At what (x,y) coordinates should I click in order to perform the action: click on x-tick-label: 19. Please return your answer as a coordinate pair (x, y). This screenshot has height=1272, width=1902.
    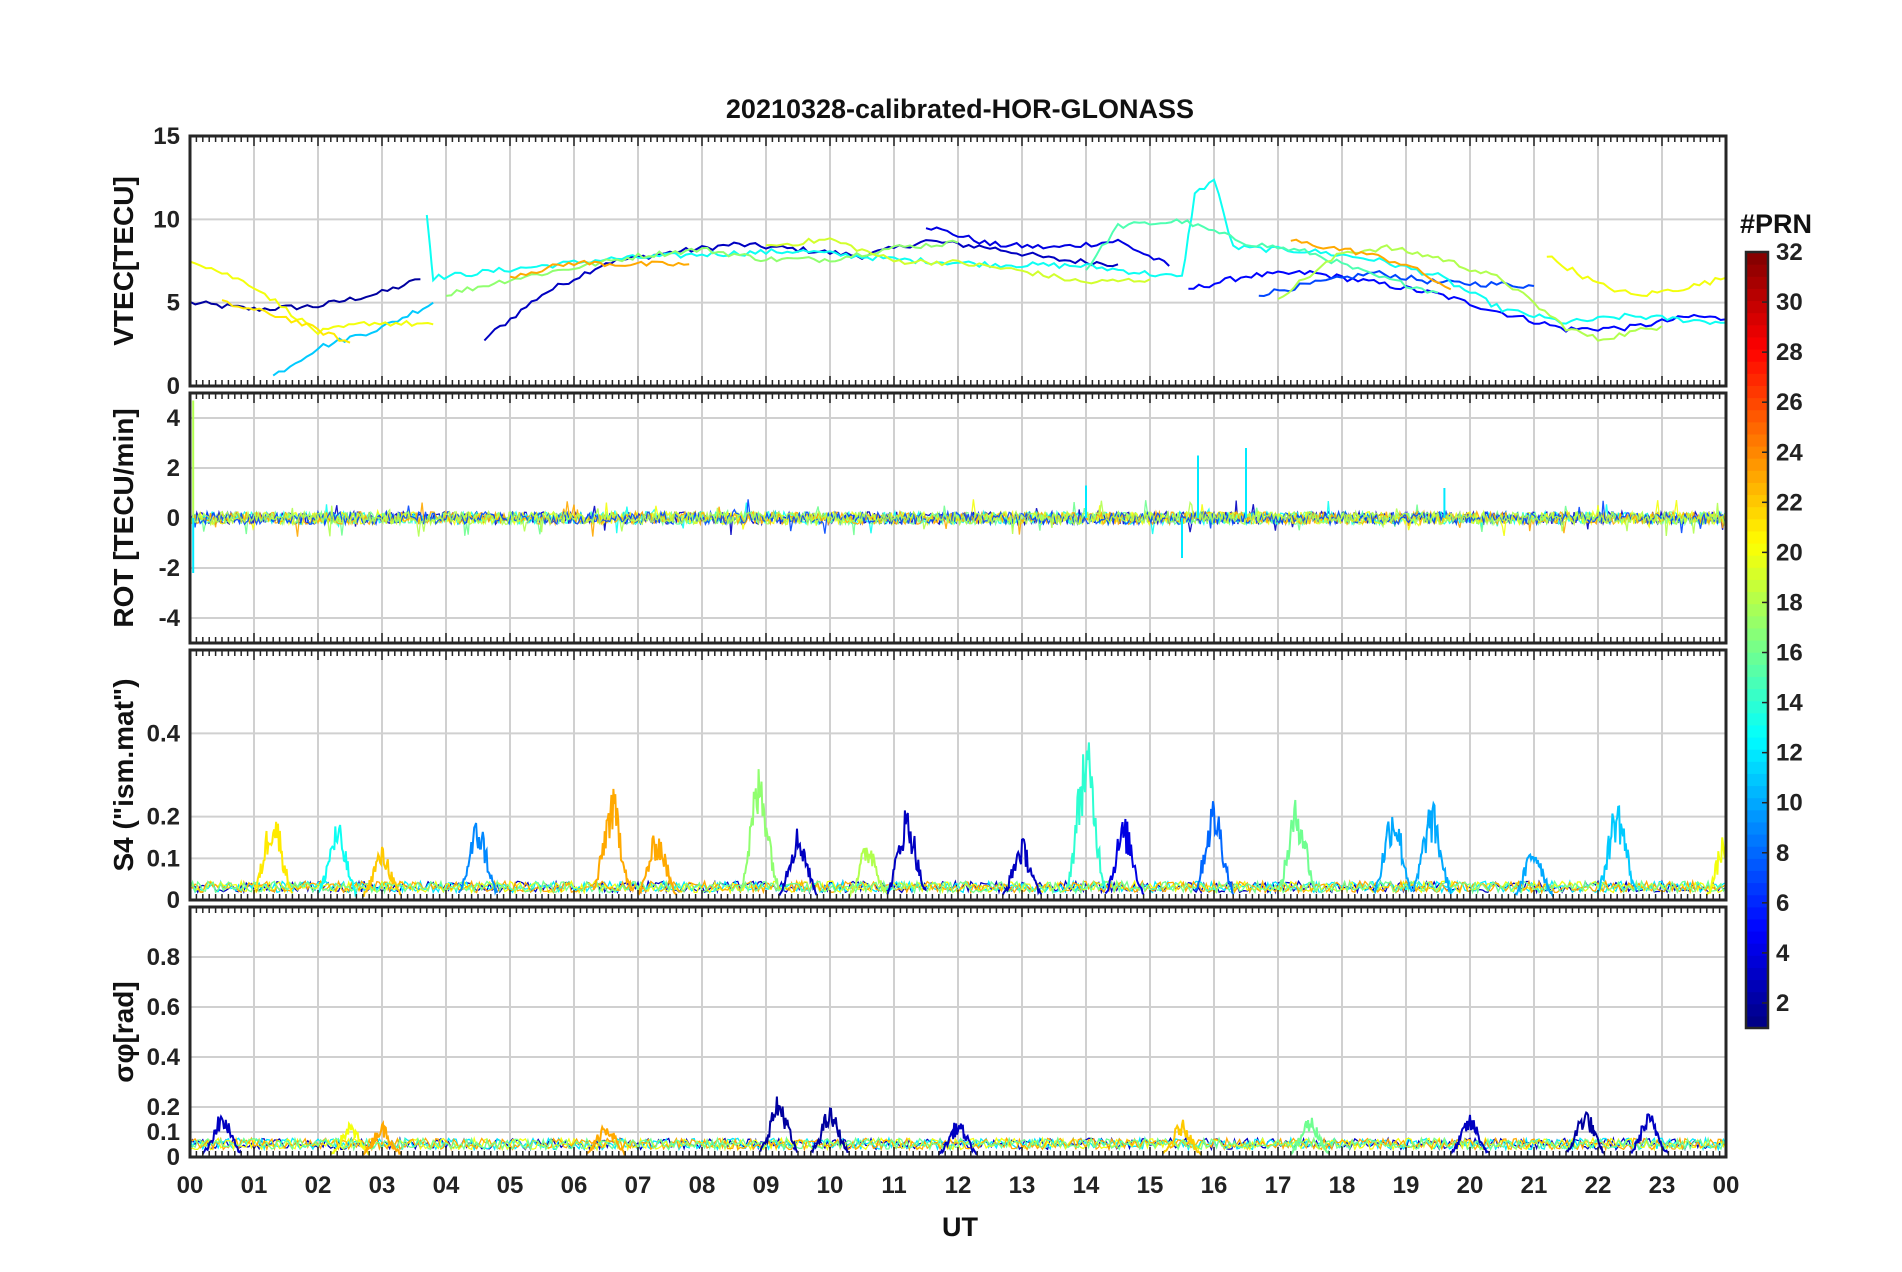
    Looking at the image, I should click on (1406, 1185).